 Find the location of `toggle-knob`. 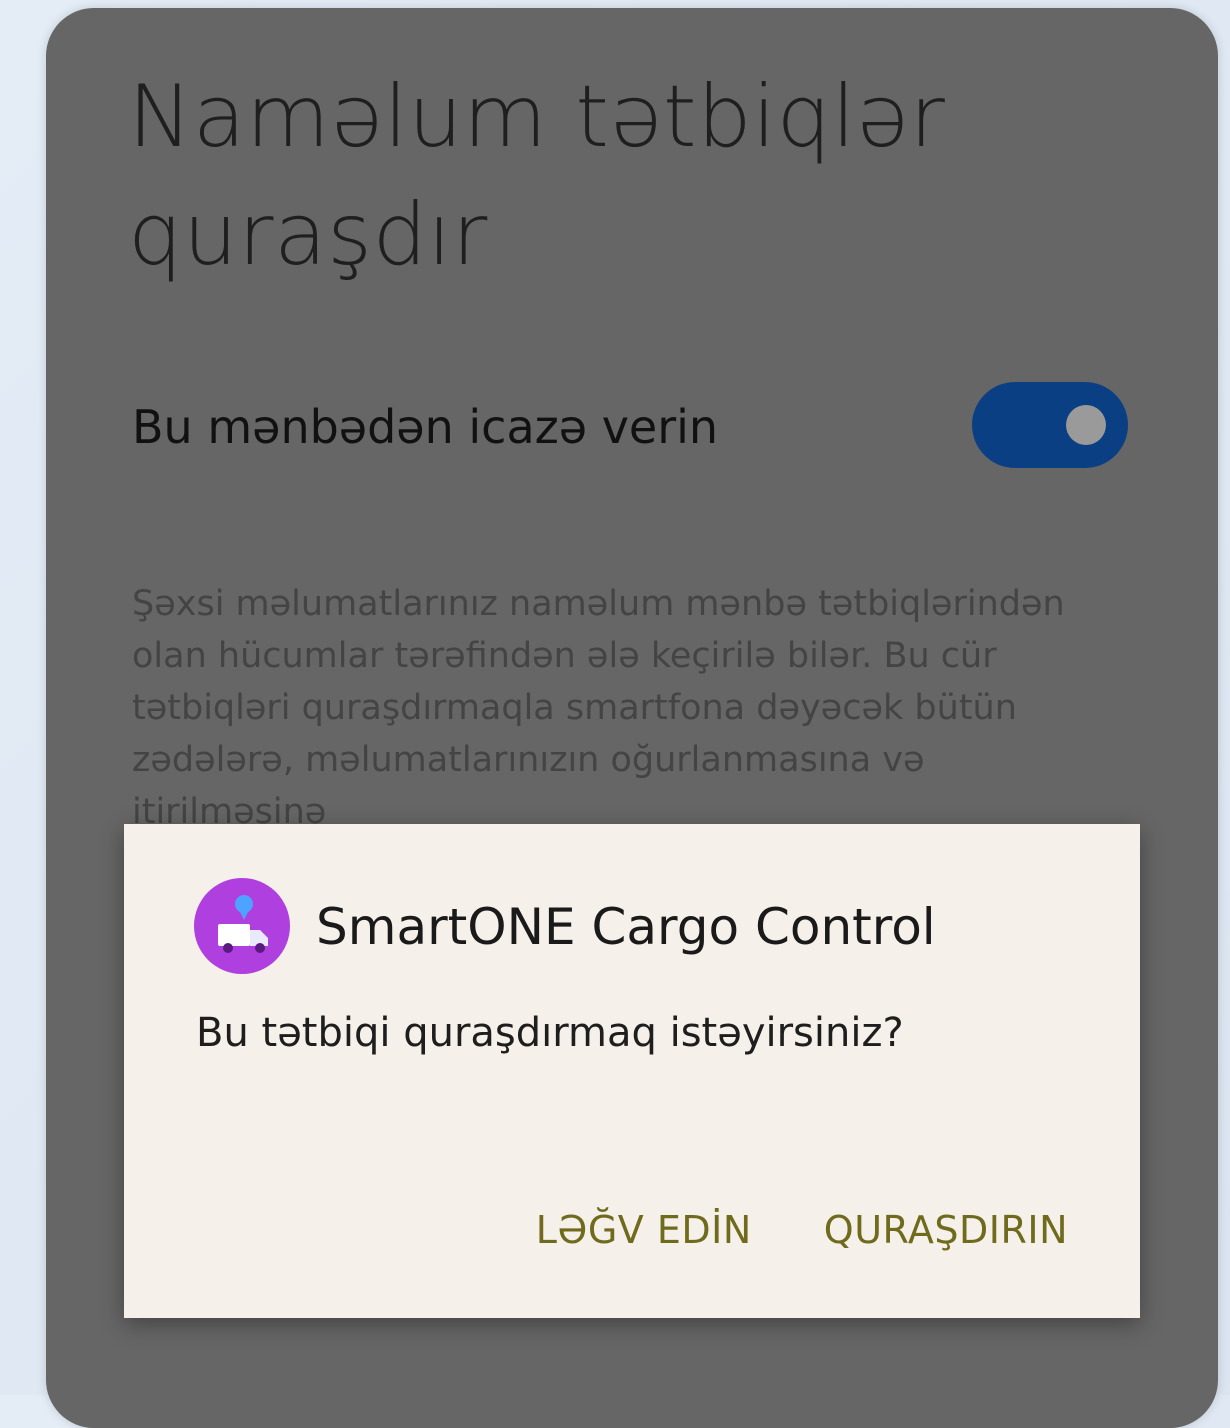

toggle-knob is located at coordinates (1086, 425).